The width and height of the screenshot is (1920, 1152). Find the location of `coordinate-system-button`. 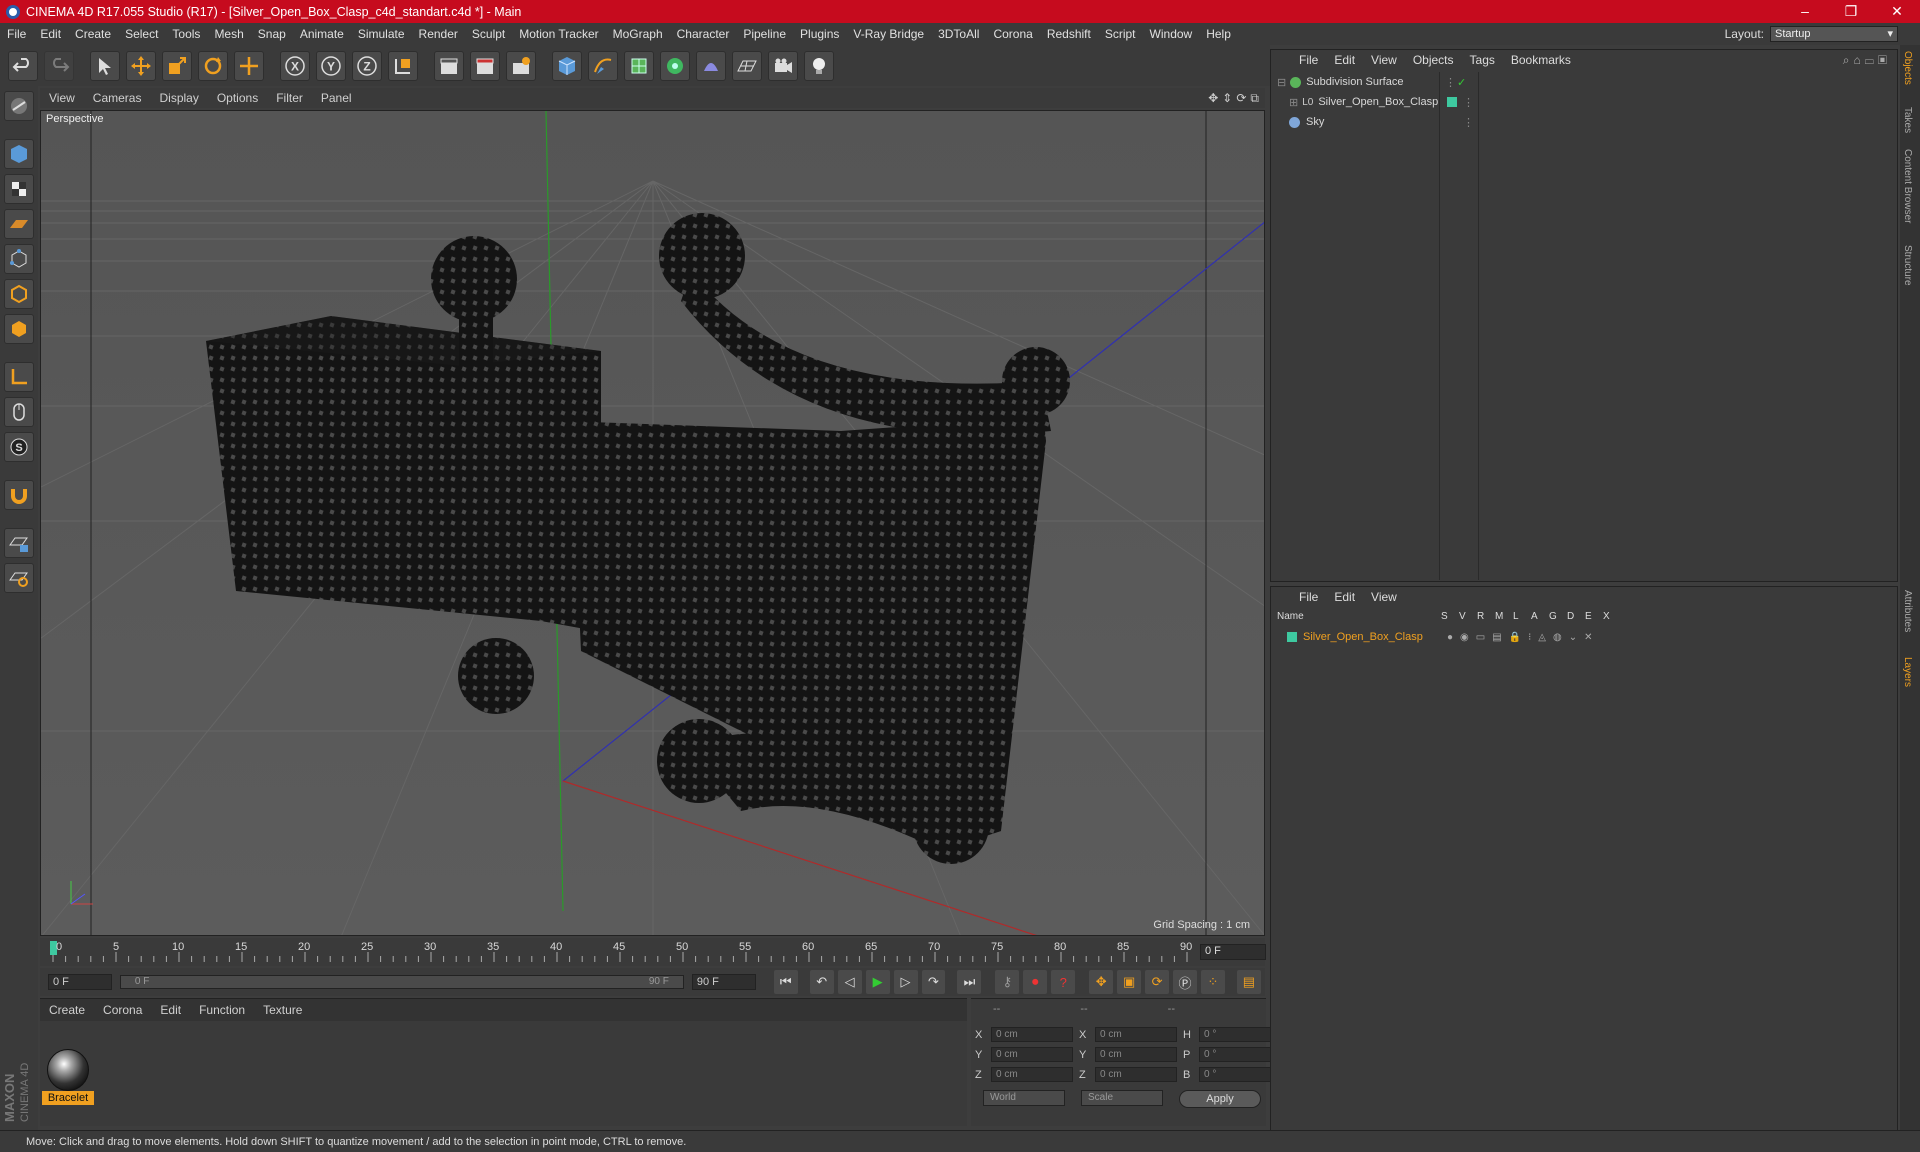

coordinate-system-button is located at coordinates (403, 65).